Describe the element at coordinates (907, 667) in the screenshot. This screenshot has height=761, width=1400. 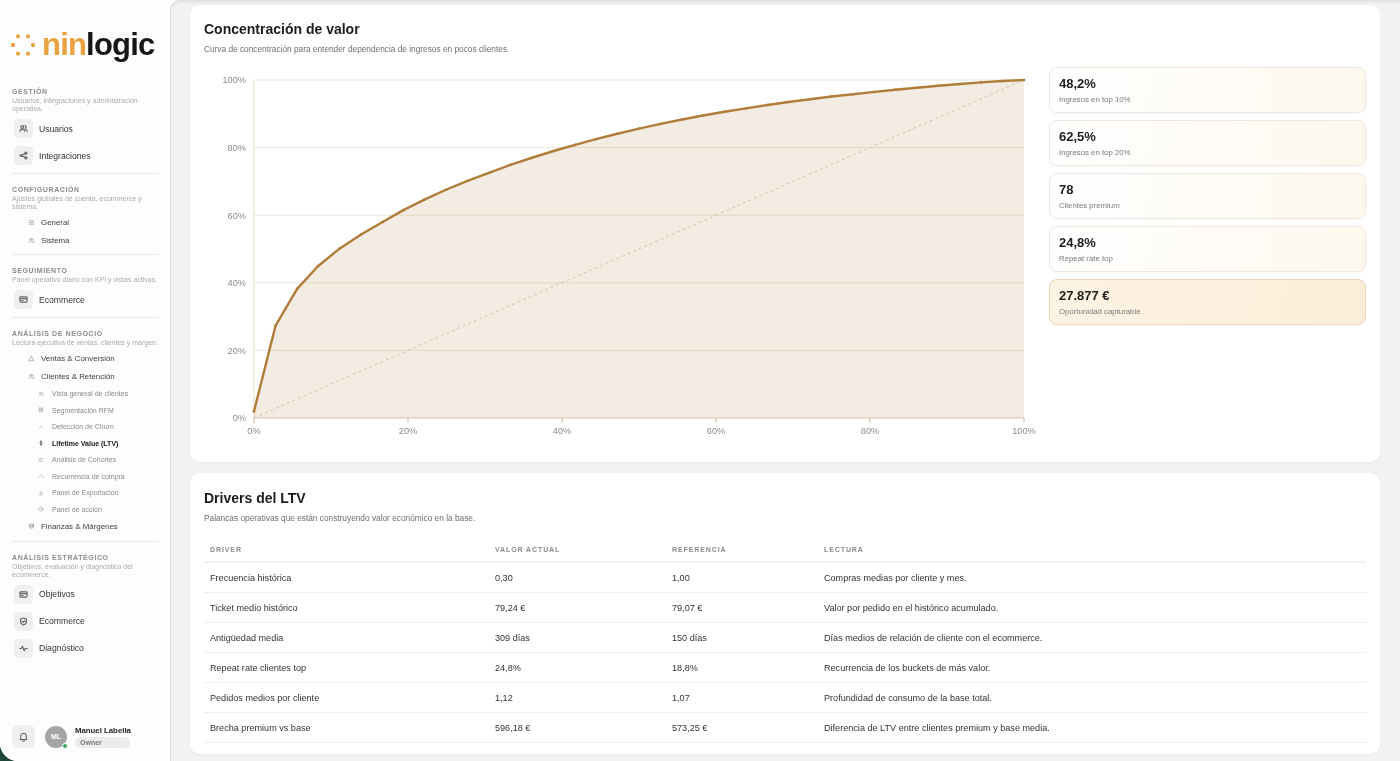
I see `table-cell: Recurrencia de los buckets de más valor.` at that location.